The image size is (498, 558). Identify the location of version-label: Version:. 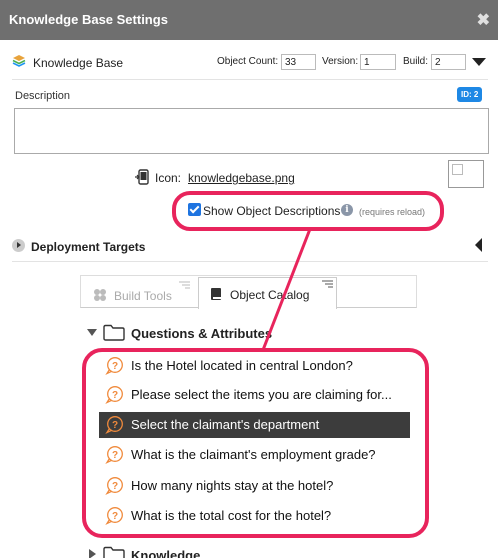
(340, 61).